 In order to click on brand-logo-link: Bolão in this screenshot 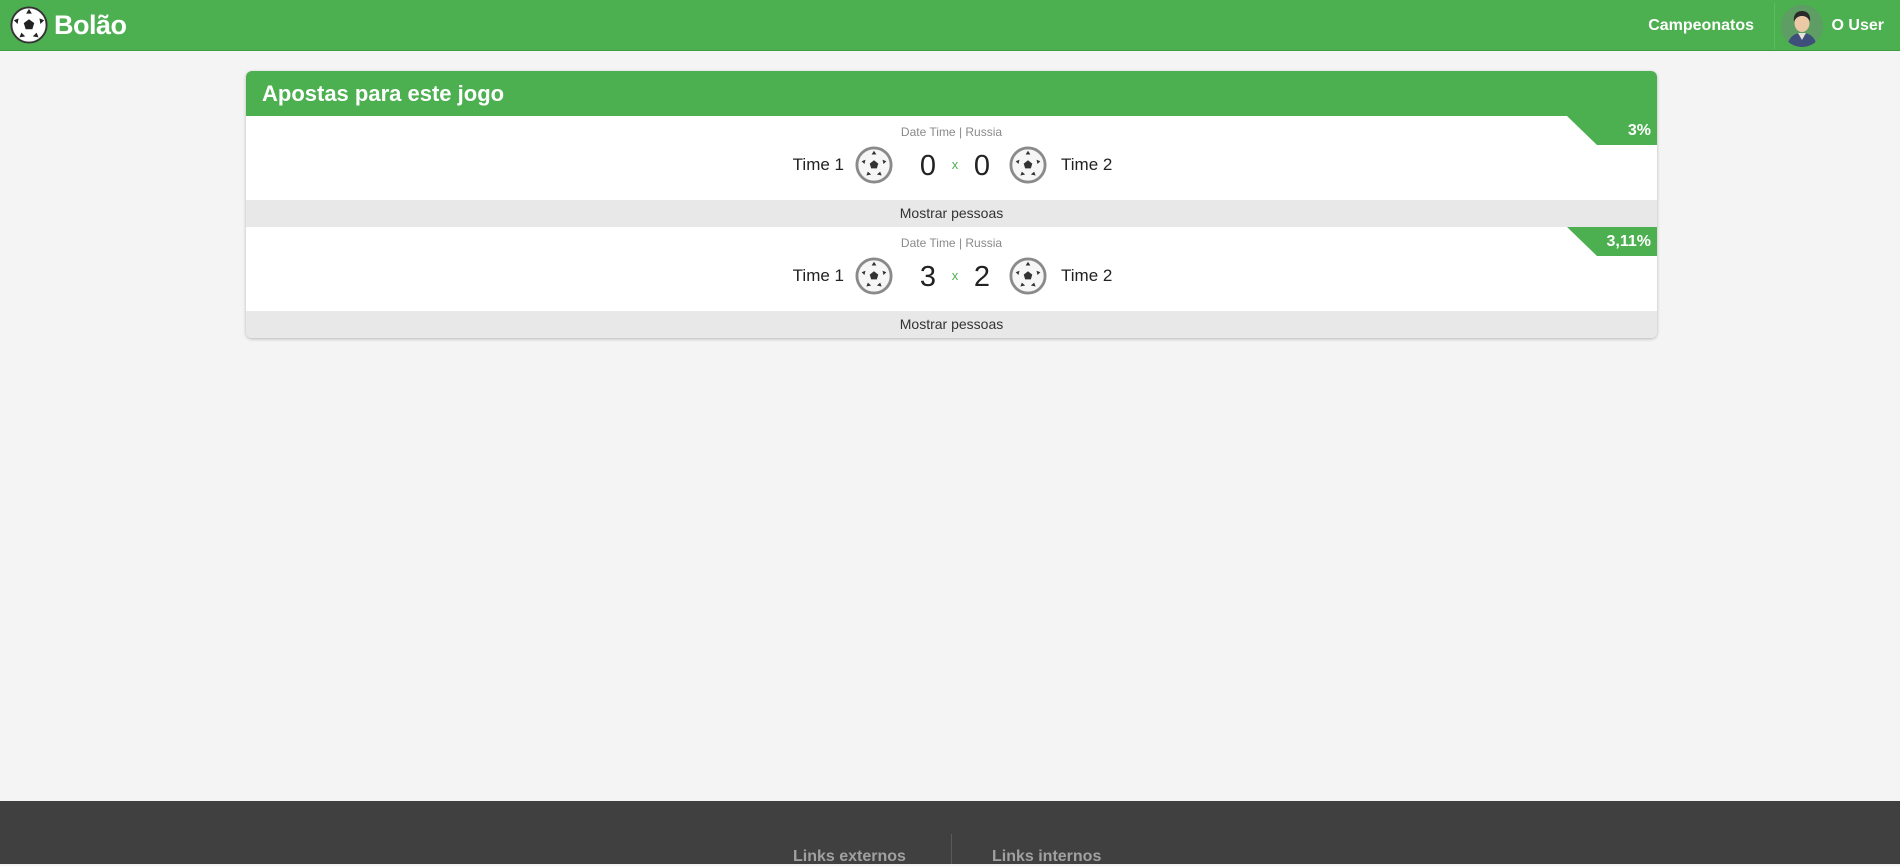, I will do `click(68, 25)`.